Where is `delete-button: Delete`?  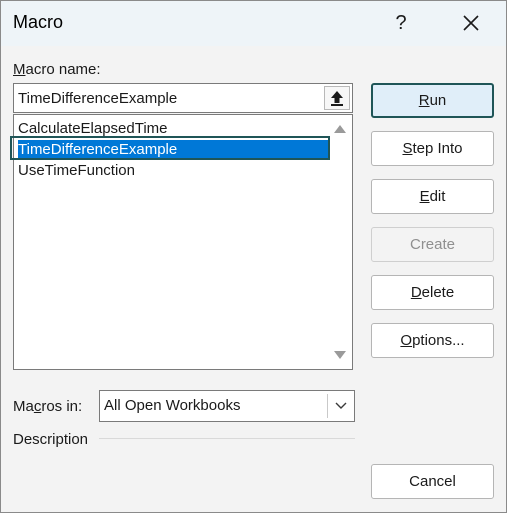
delete-button: Delete is located at coordinates (432, 292).